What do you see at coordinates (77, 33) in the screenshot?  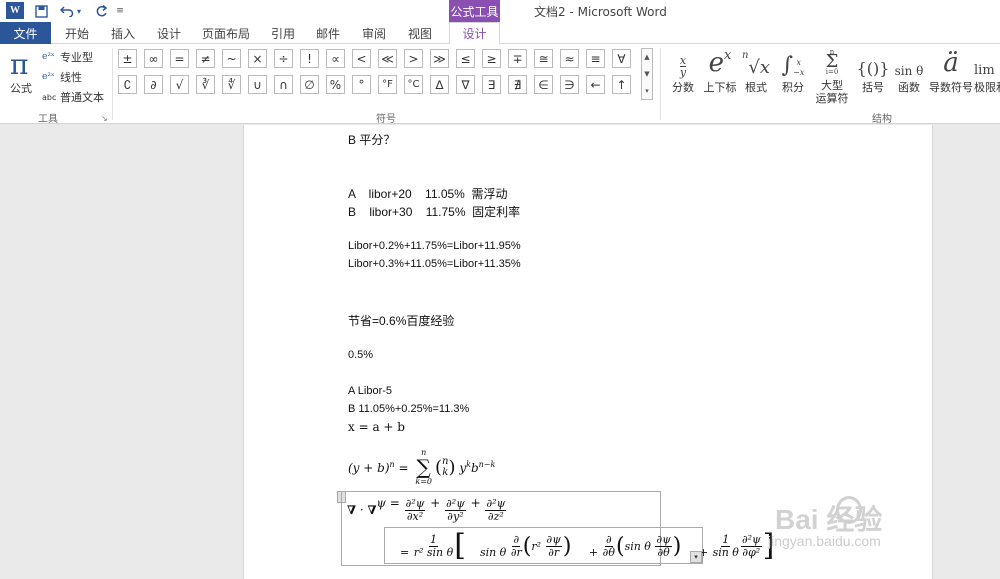 I see `tab-home: 开始` at bounding box center [77, 33].